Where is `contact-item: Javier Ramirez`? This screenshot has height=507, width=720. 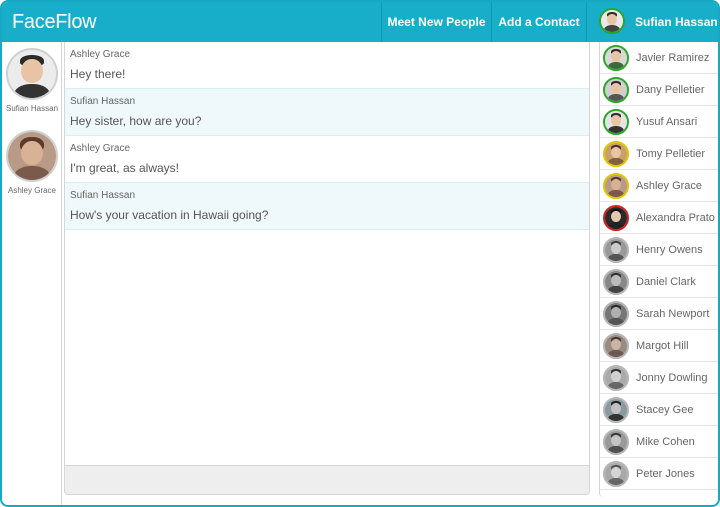
contact-item: Javier Ramirez is located at coordinates (659, 58).